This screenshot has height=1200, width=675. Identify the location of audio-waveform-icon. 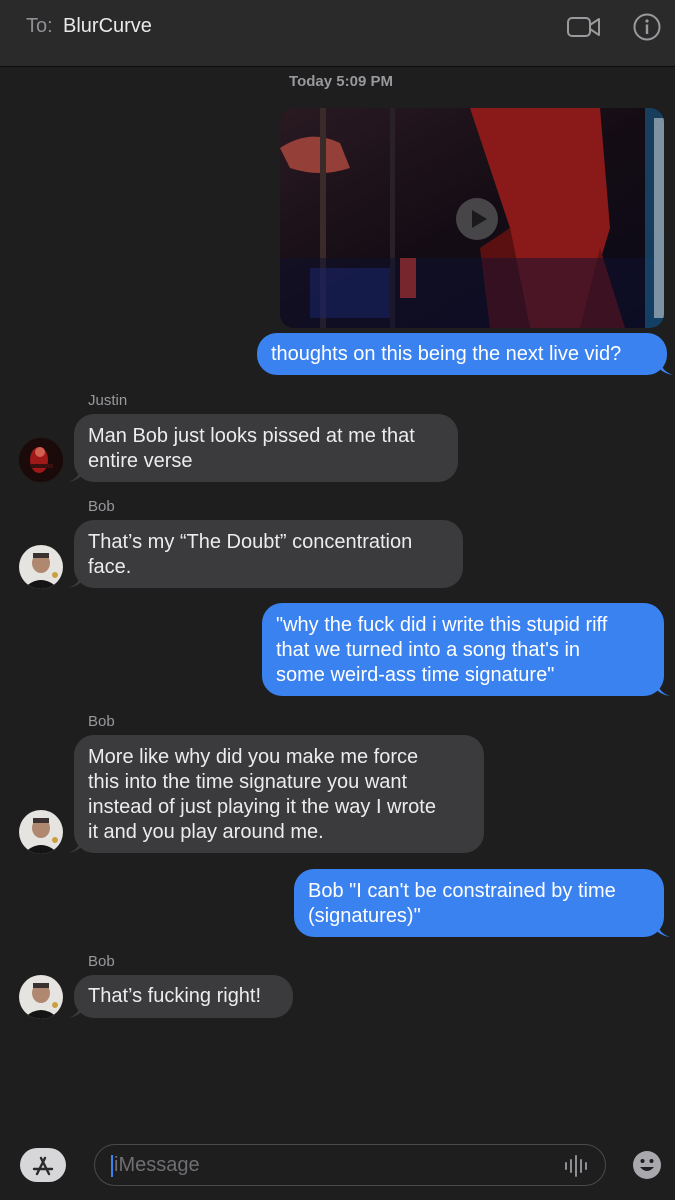
(576, 1168).